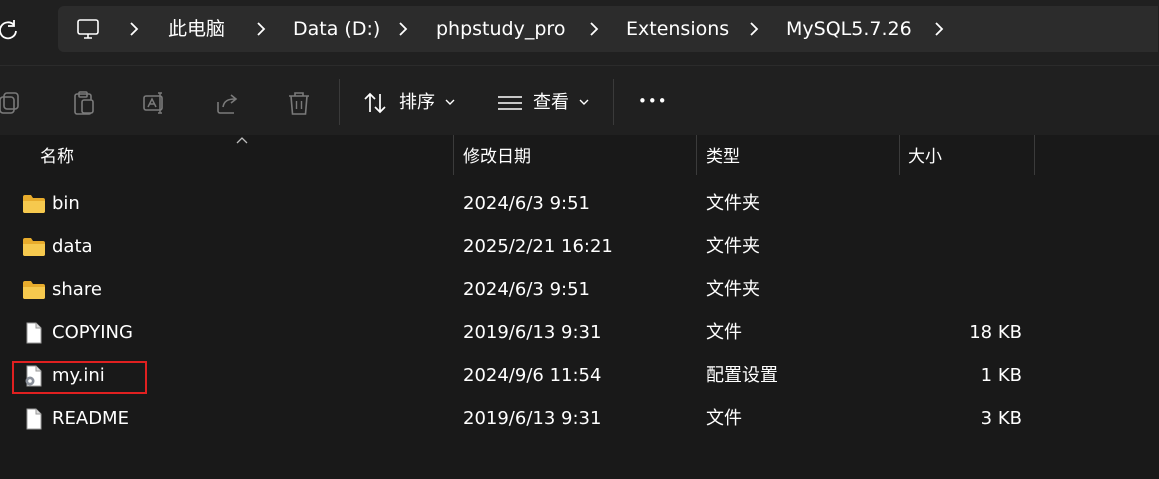  Describe the element at coordinates (925, 157) in the screenshot. I see `column-size: 大小` at that location.